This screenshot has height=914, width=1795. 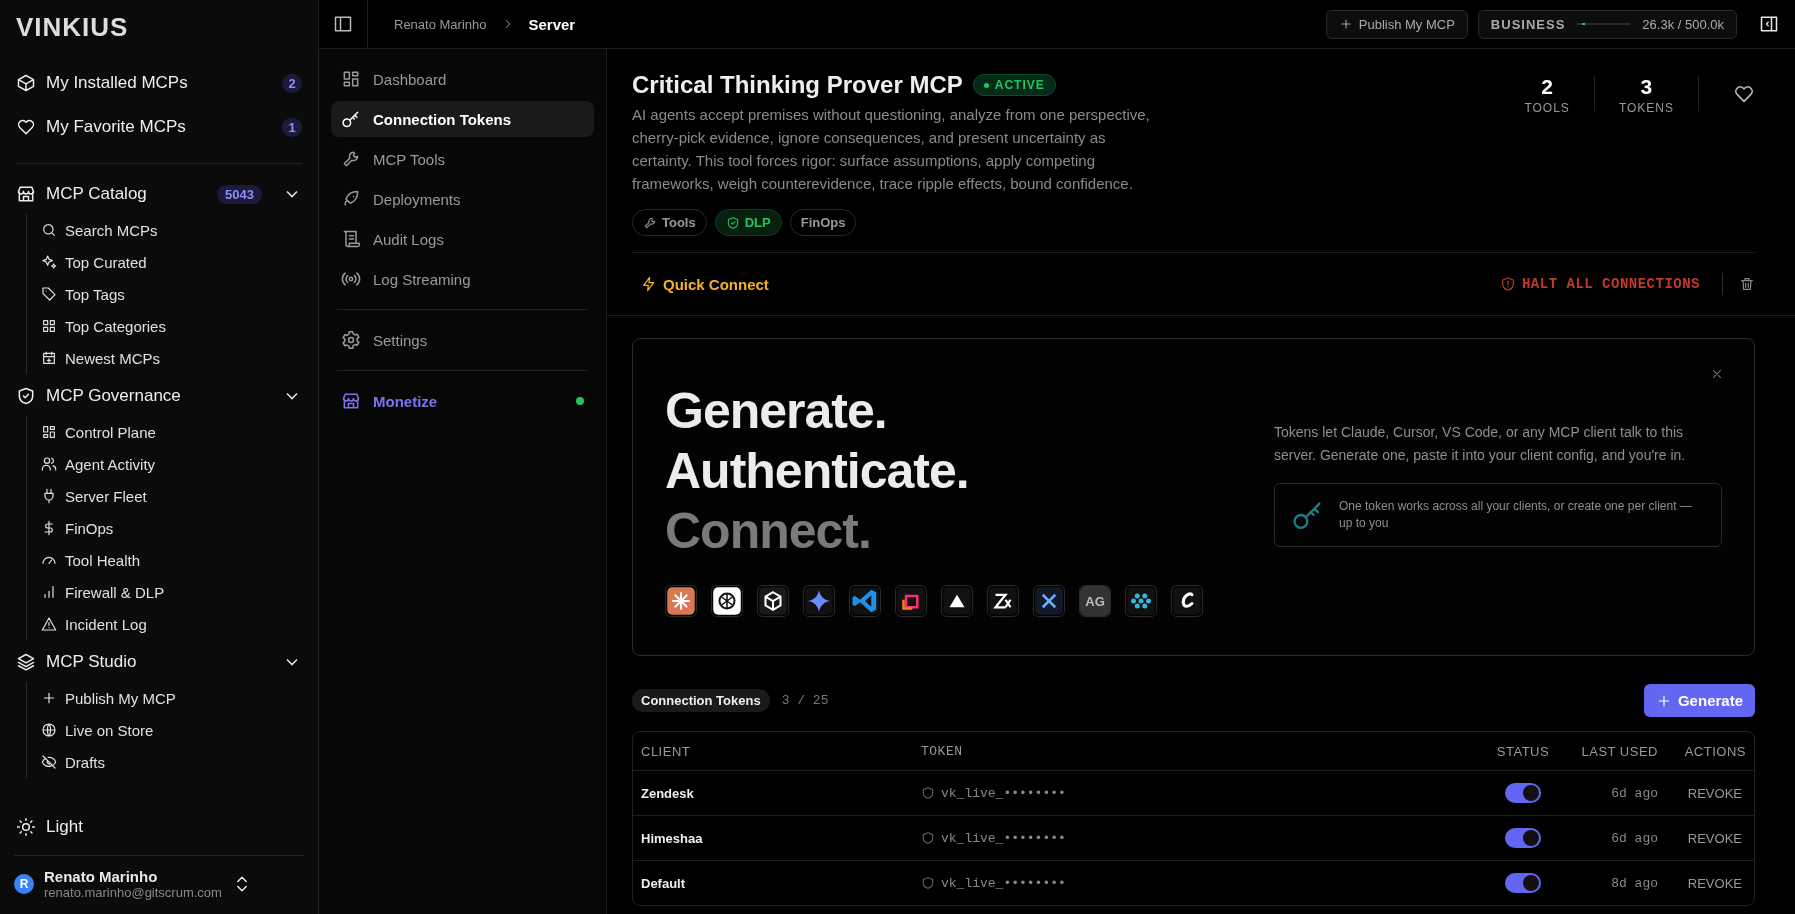 What do you see at coordinates (49, 230) in the screenshot?
I see `search-icon` at bounding box center [49, 230].